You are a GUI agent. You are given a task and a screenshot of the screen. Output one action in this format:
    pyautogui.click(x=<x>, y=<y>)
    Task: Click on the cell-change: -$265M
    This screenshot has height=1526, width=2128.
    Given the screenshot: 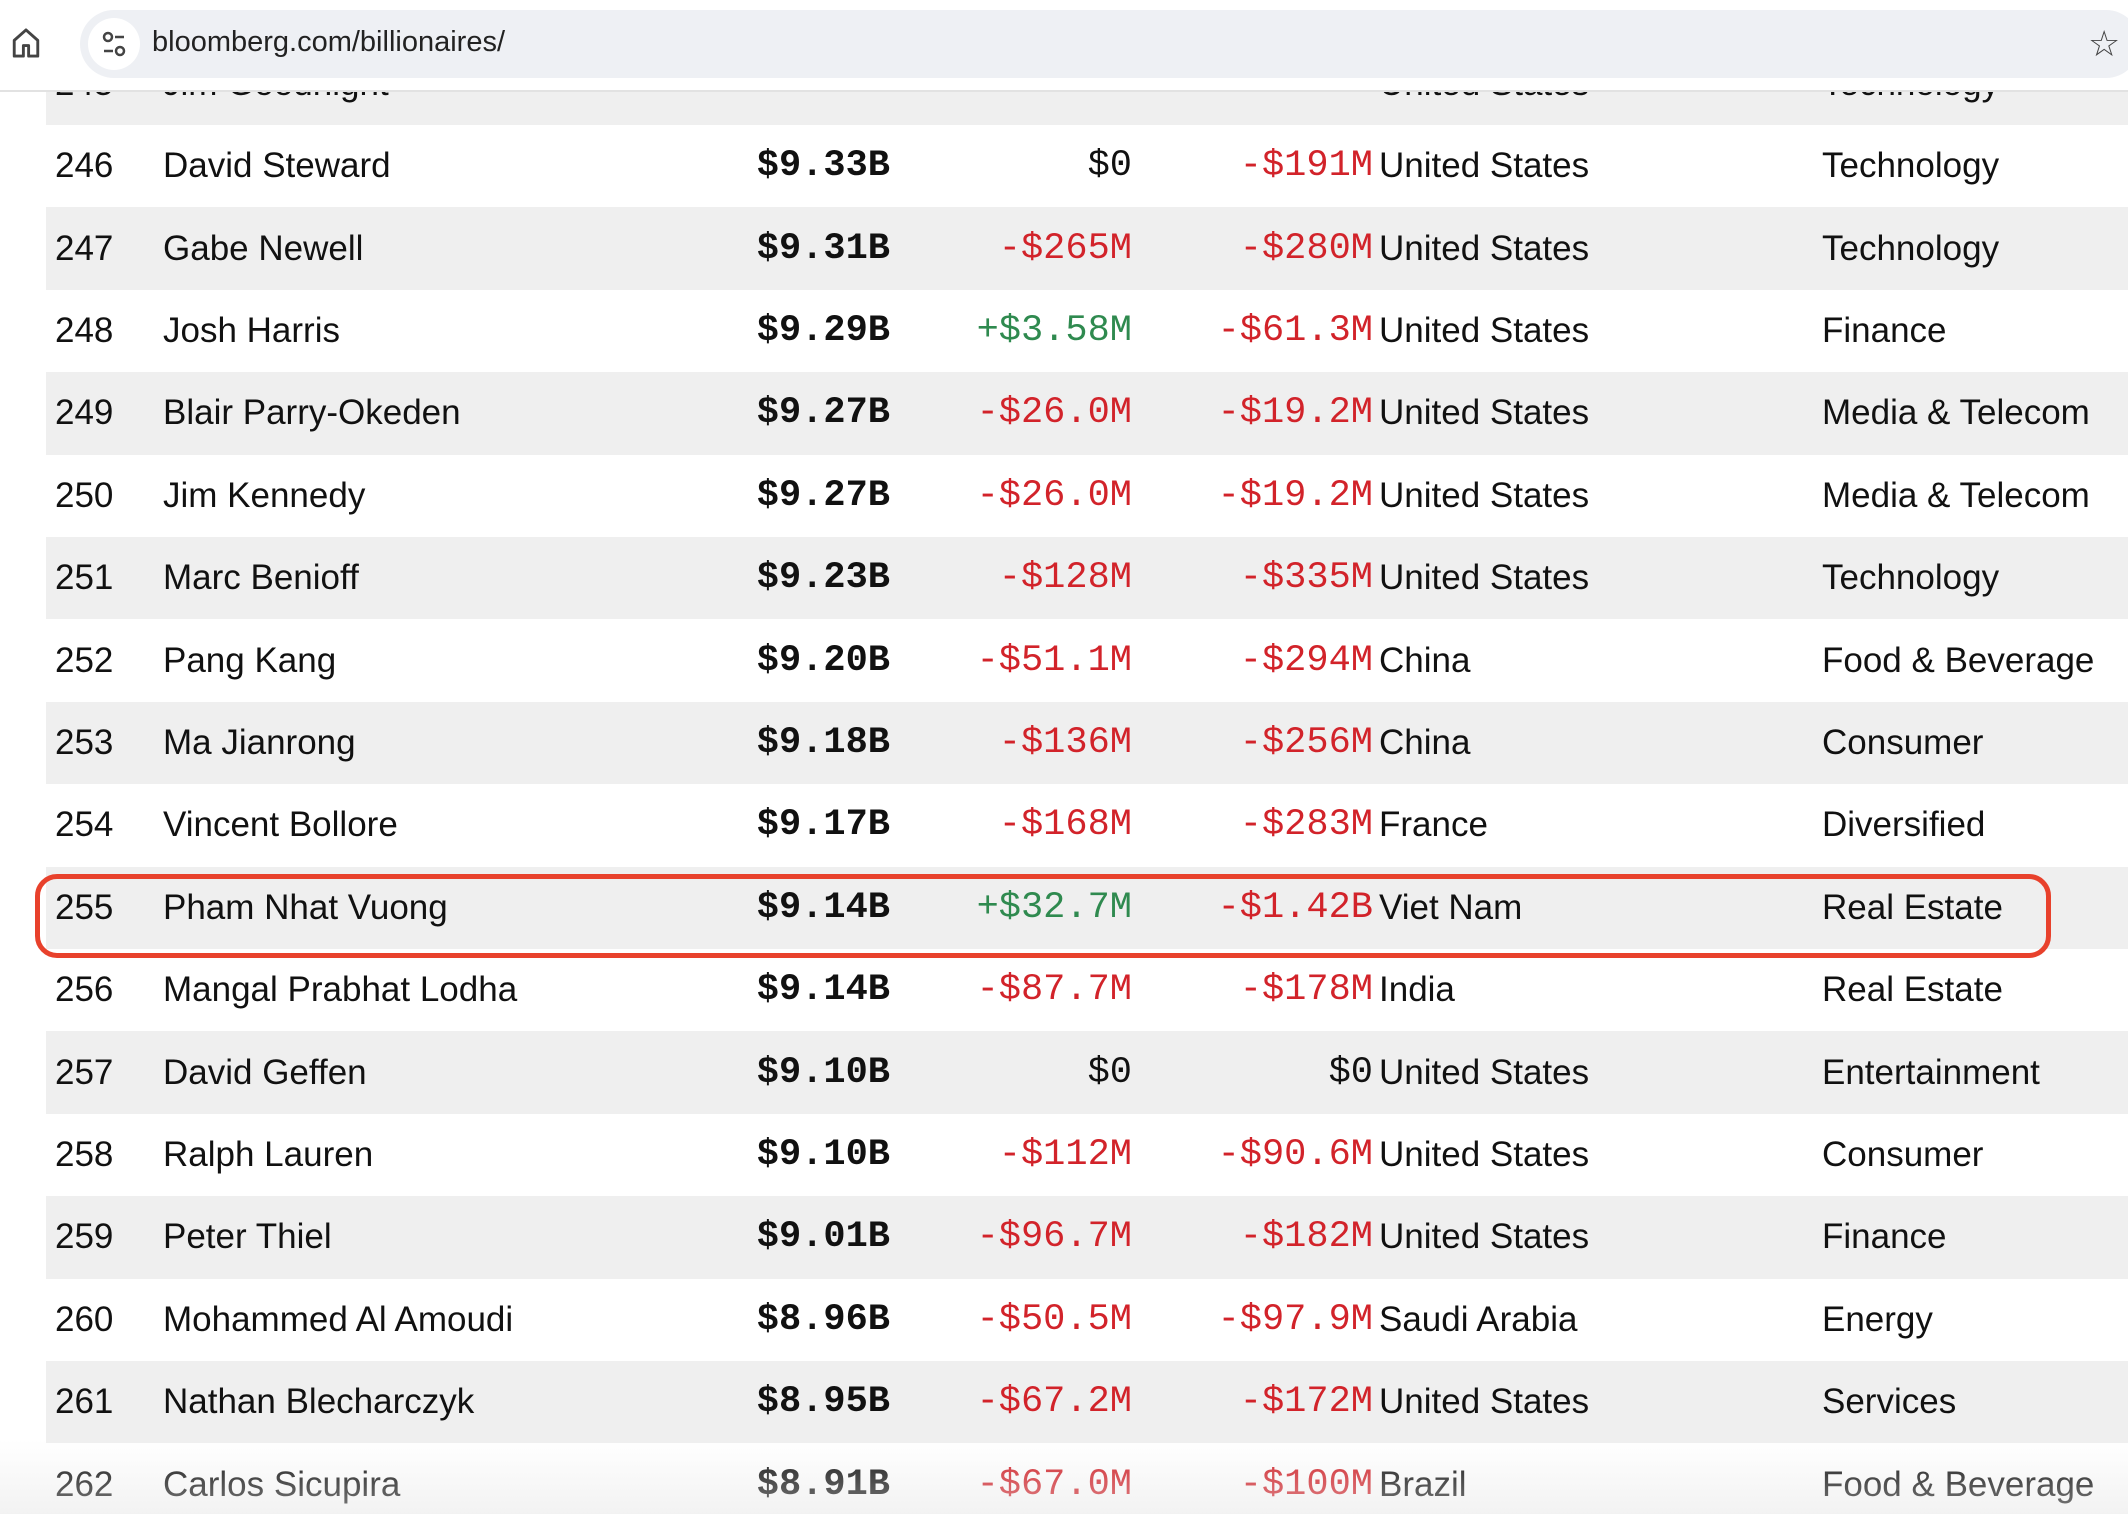 What is the action you would take?
    pyautogui.click(x=1065, y=248)
    